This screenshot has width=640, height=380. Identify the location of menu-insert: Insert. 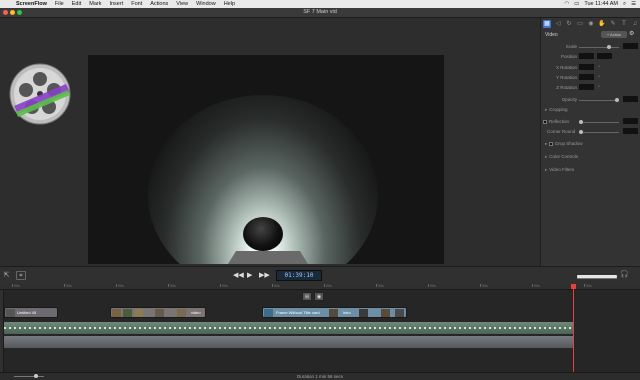
(116, 4).